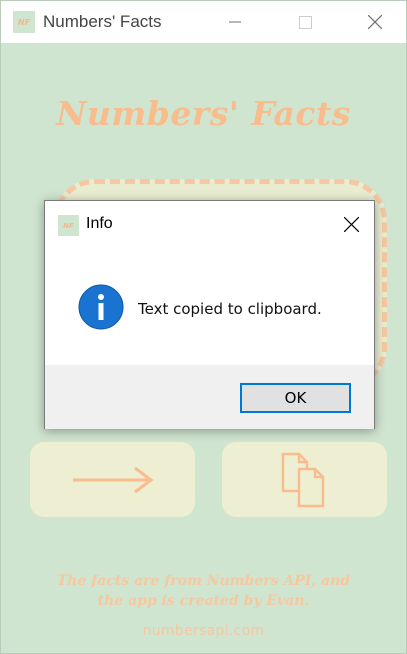 Image resolution: width=407 pixels, height=654 pixels. Describe the element at coordinates (102, 21) in the screenshot. I see `window-title: Numbers' Facts` at that location.